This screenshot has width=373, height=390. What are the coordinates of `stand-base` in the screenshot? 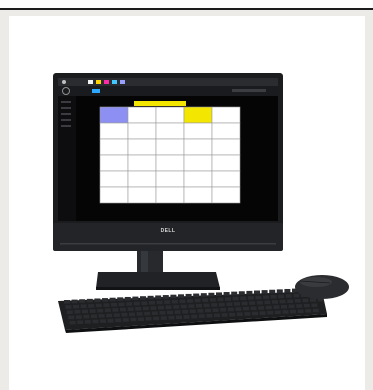 It's located at (158, 280).